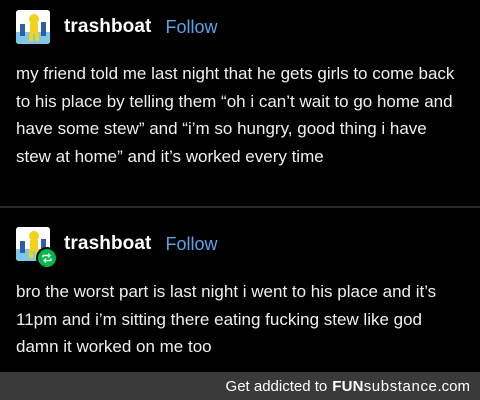  Describe the element at coordinates (240, 207) in the screenshot. I see `post-divider` at that location.